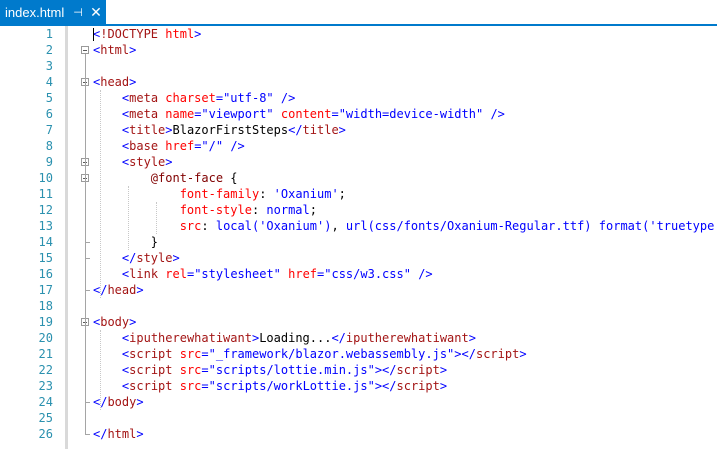 This screenshot has width=717, height=449. What do you see at coordinates (657, 226) in the screenshot?
I see `code-token: format('truetype')` at bounding box center [657, 226].